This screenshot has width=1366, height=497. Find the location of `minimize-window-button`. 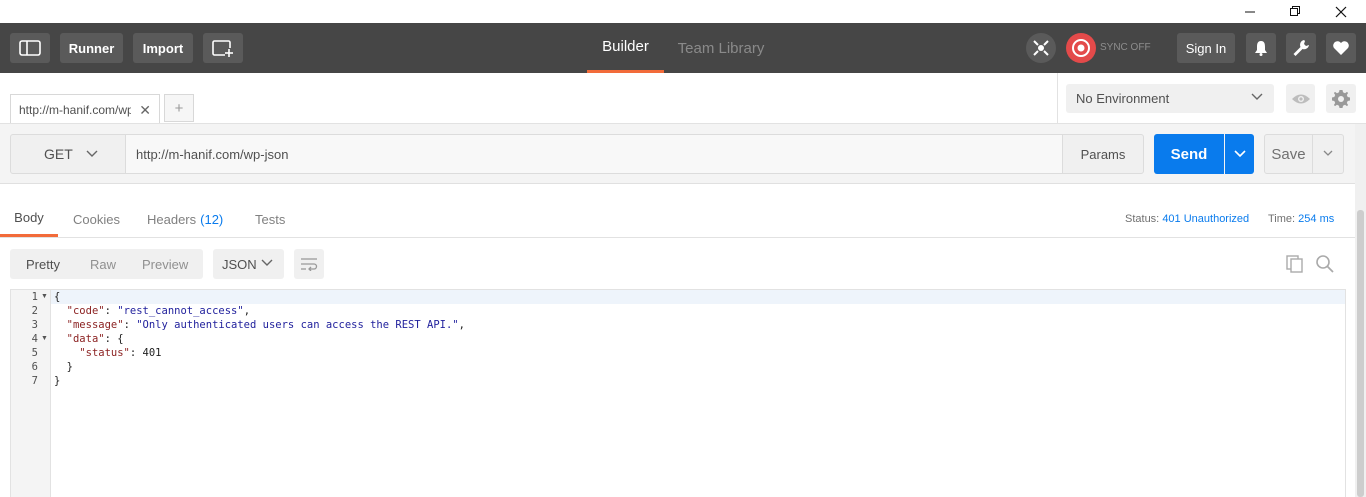

minimize-window-button is located at coordinates (1250, 11).